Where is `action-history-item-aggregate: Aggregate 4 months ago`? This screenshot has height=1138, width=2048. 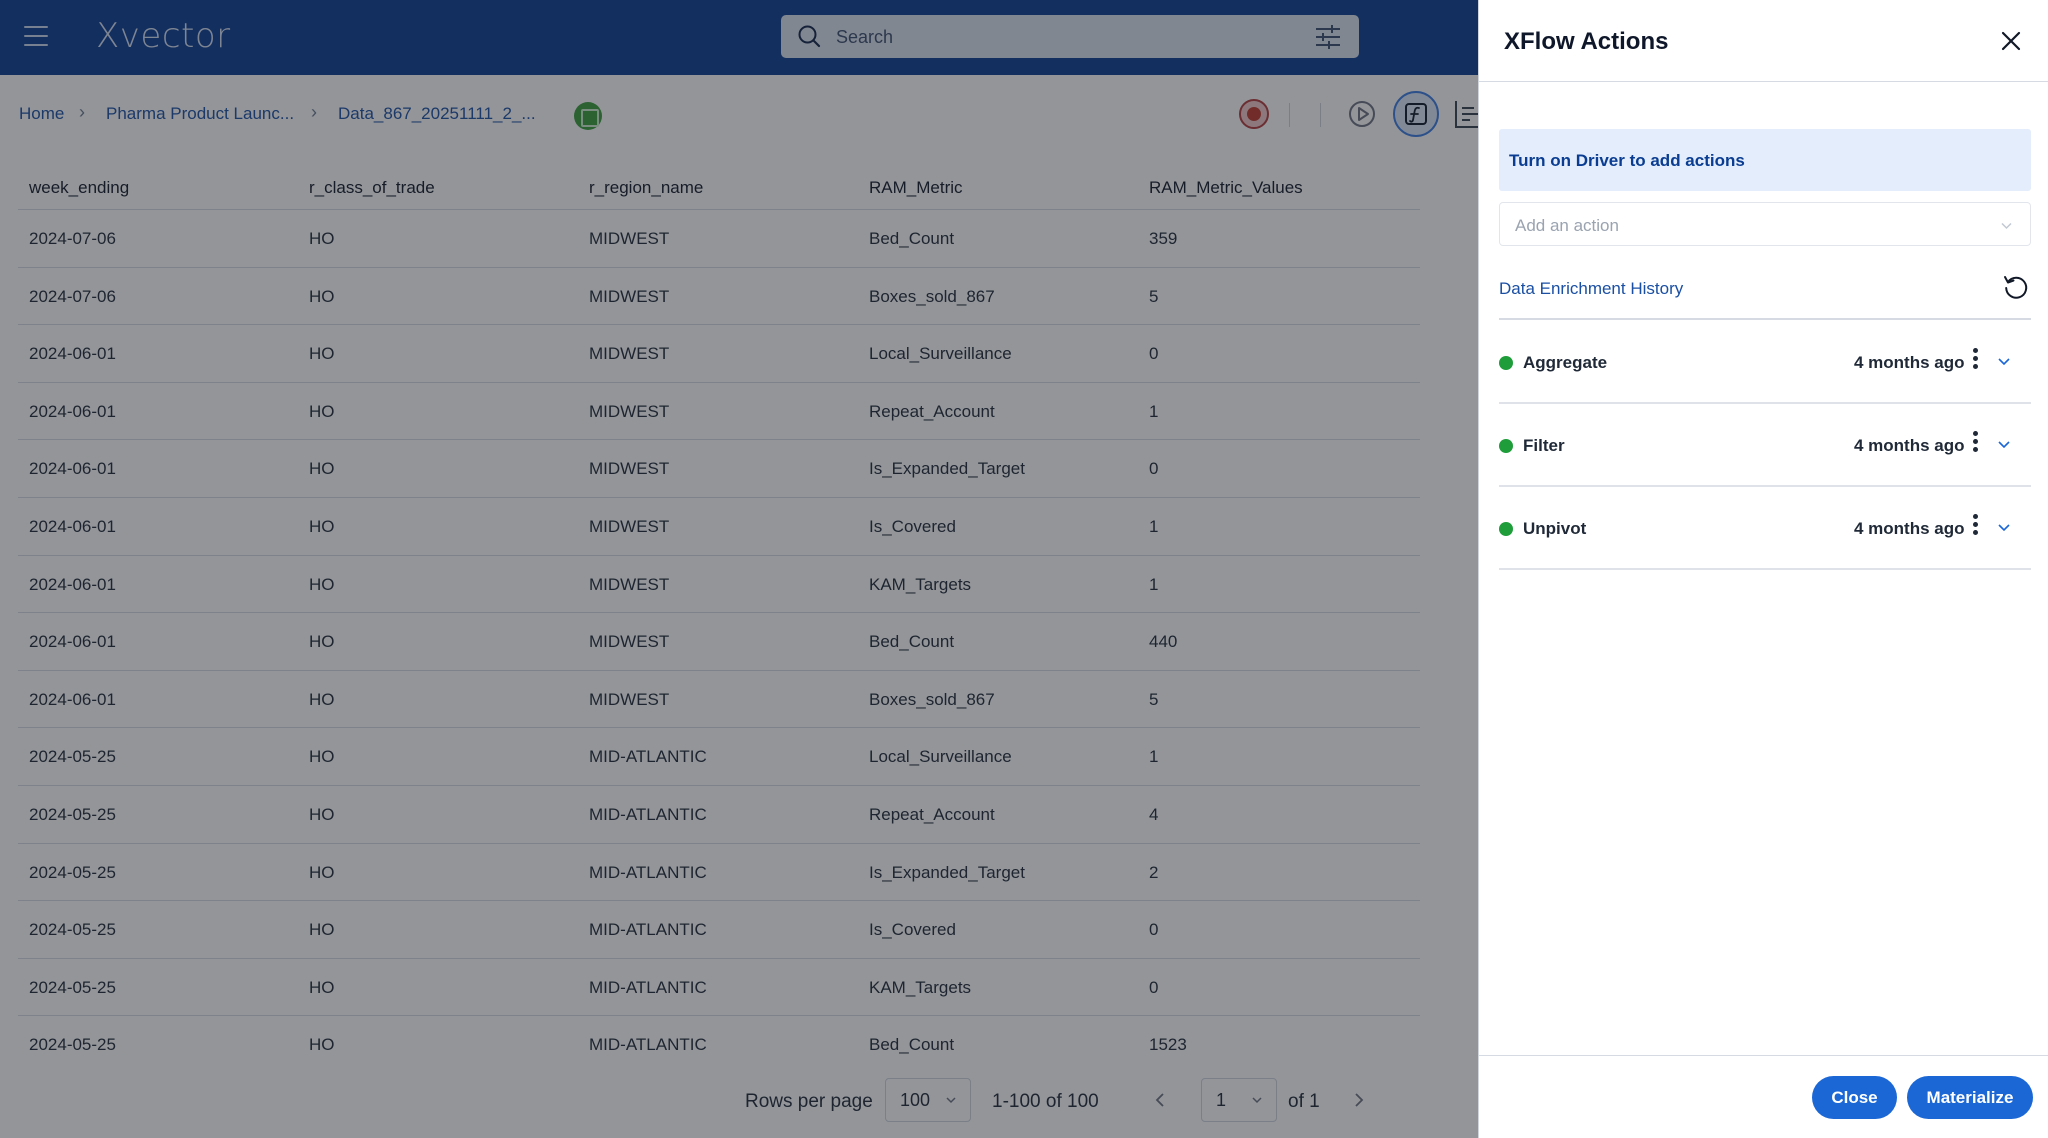
action-history-item-aggregate: Aggregate 4 months ago is located at coordinates (1765, 362).